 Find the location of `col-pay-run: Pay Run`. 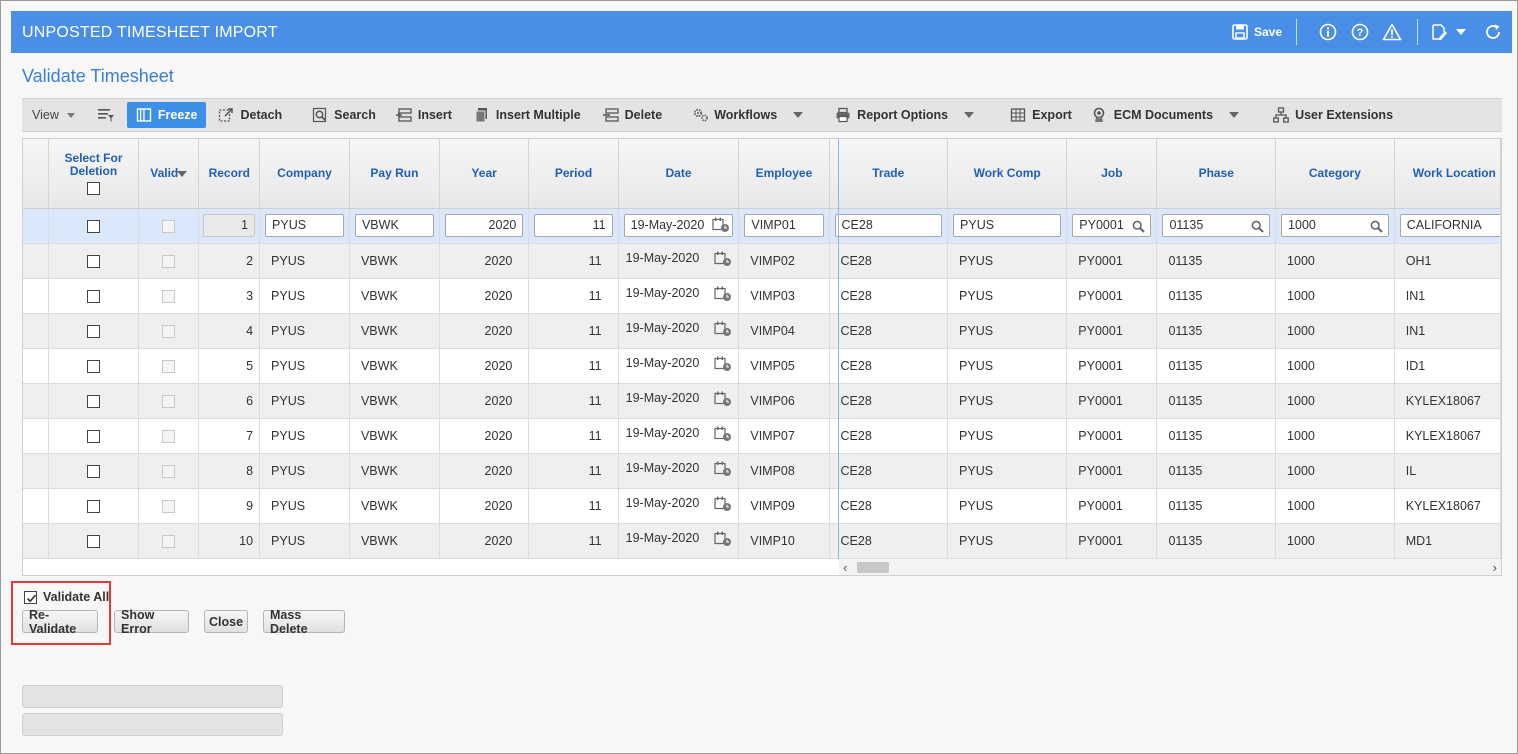

col-pay-run: Pay Run is located at coordinates (394, 174).